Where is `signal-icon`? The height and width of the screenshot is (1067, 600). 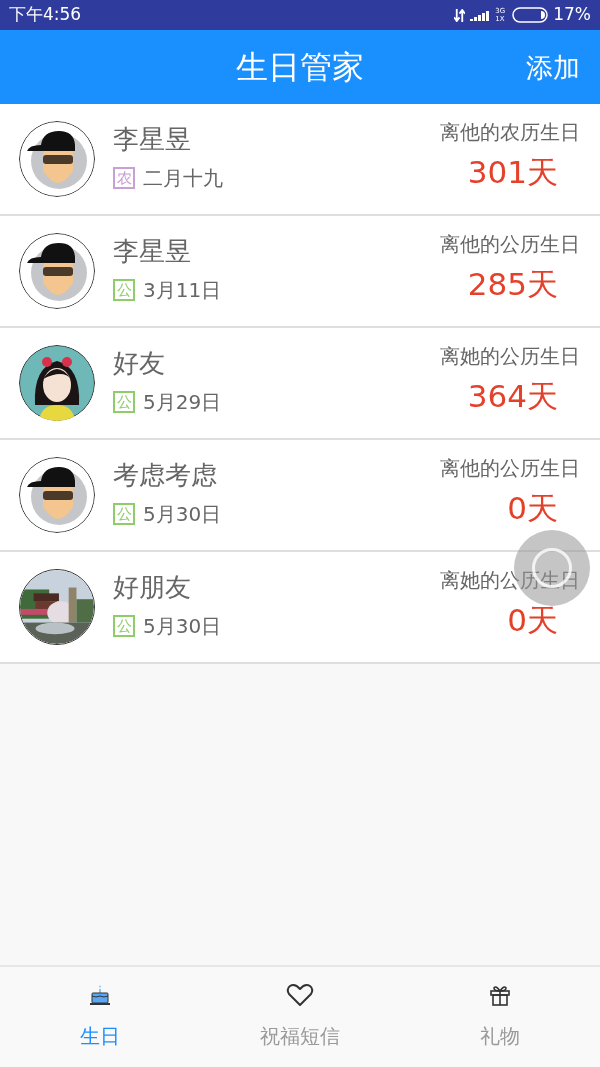
signal-icon is located at coordinates (480, 15).